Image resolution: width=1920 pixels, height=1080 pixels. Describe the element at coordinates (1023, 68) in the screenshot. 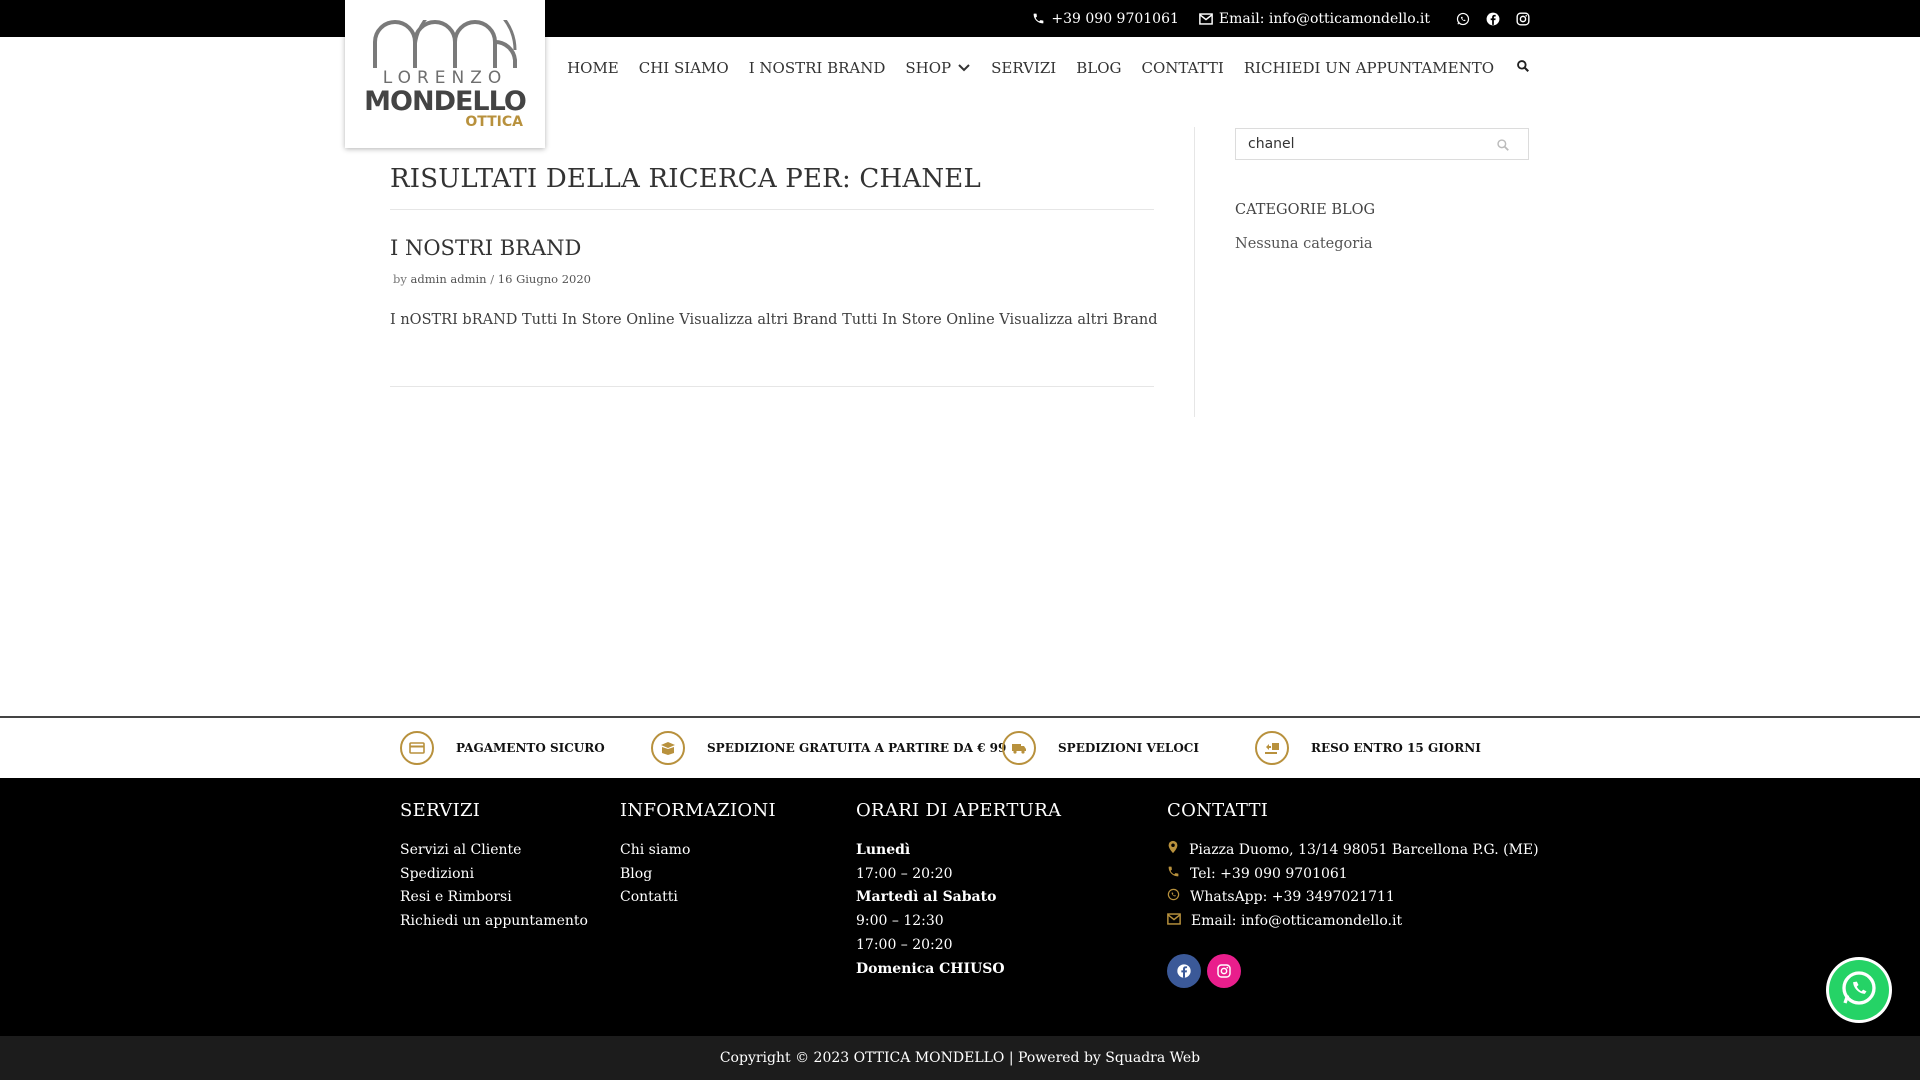

I see `nav-servizi: SERVIZI` at that location.